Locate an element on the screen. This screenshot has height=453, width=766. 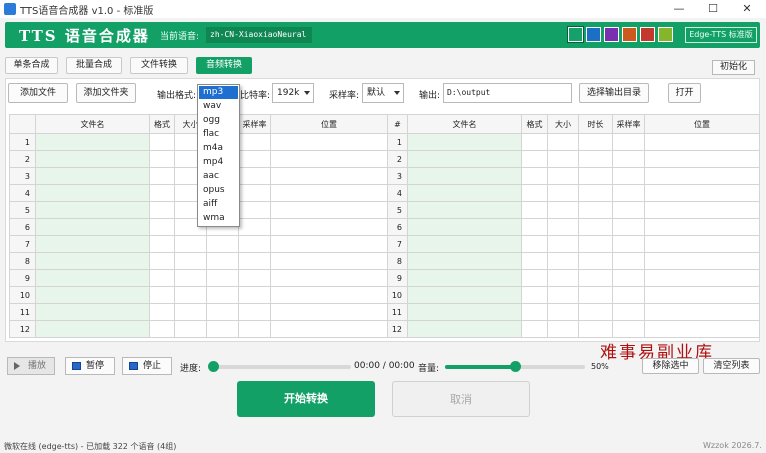
clear-list-button: 清空列表 is located at coordinates (731, 366).